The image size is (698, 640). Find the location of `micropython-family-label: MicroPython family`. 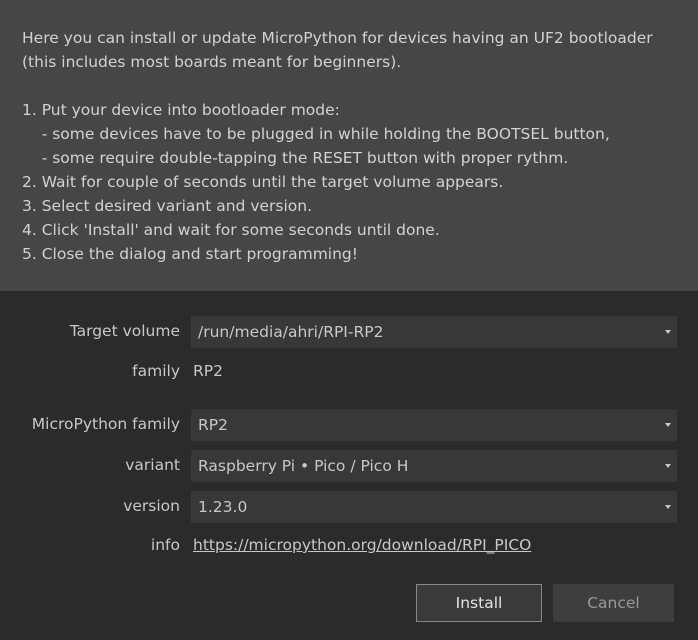

micropython-family-label: MicroPython family is located at coordinates (105, 424).